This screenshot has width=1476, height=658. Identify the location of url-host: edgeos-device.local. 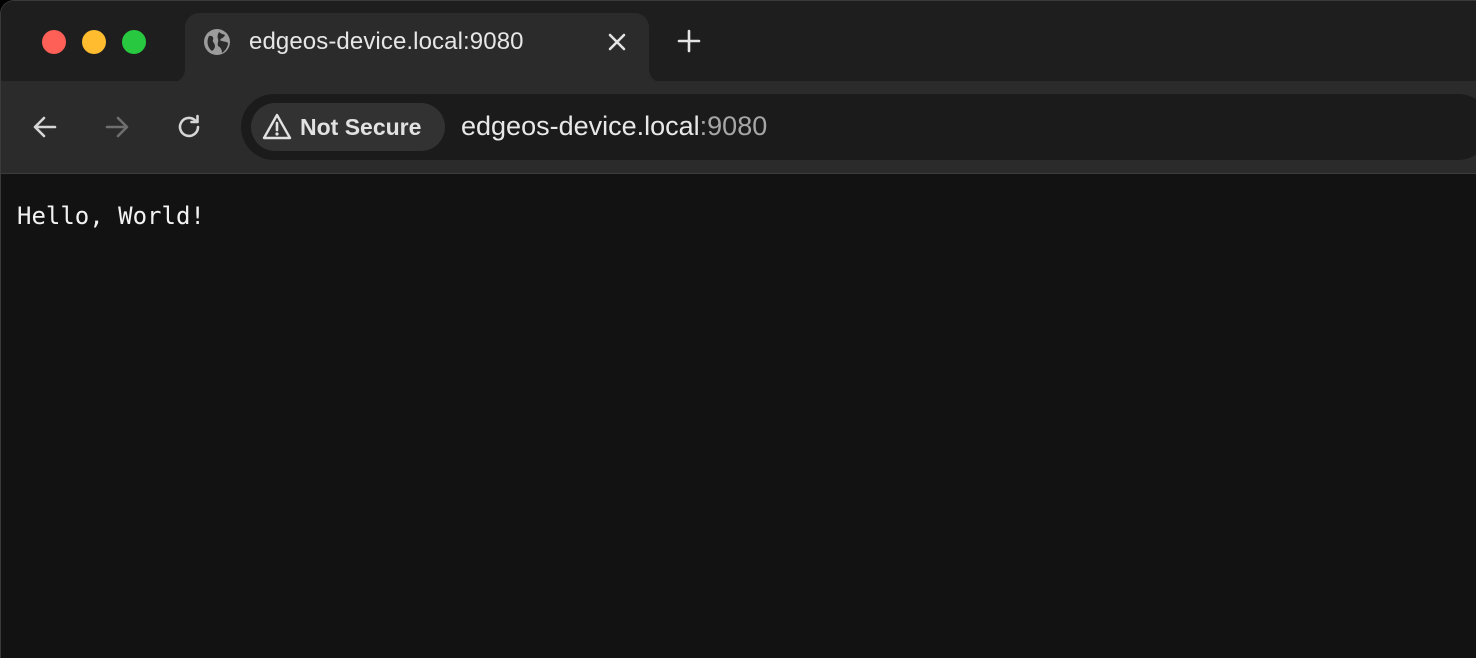
(580, 126).